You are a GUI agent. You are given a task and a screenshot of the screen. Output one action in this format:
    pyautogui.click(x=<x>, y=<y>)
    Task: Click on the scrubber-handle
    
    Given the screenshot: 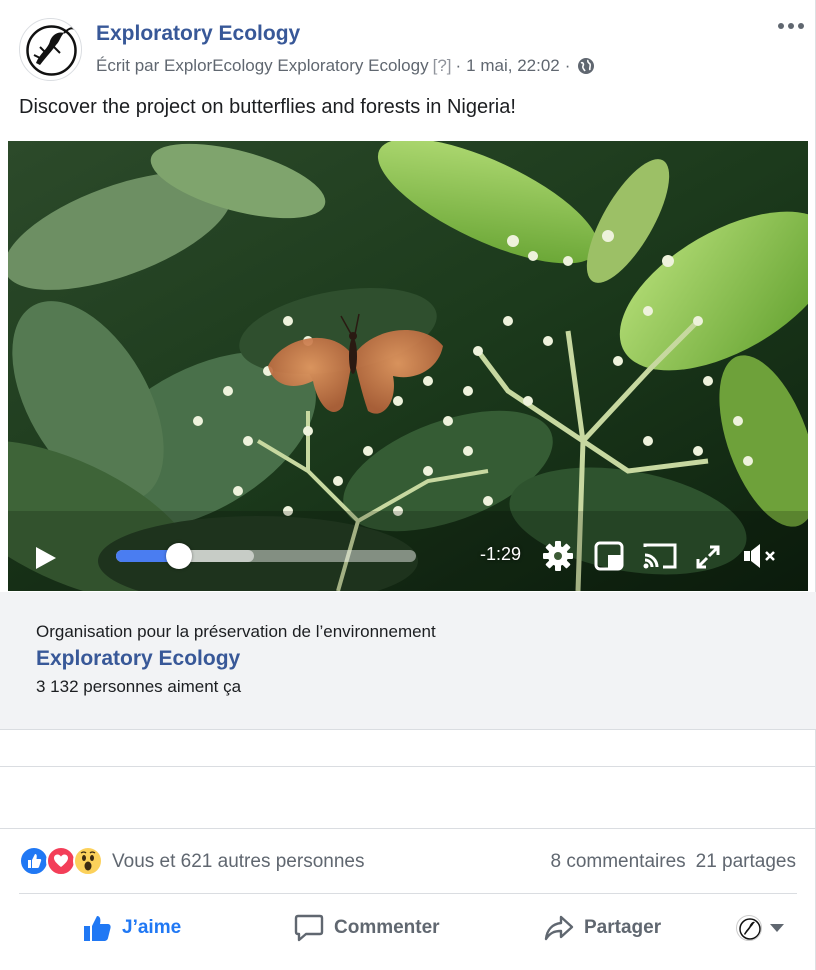 What is the action you would take?
    pyautogui.click(x=179, y=556)
    